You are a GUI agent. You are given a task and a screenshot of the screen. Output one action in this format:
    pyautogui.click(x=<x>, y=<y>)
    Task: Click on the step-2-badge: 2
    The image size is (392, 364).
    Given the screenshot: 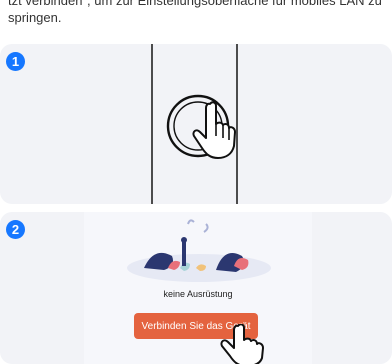 What is the action you would take?
    pyautogui.click(x=15, y=229)
    